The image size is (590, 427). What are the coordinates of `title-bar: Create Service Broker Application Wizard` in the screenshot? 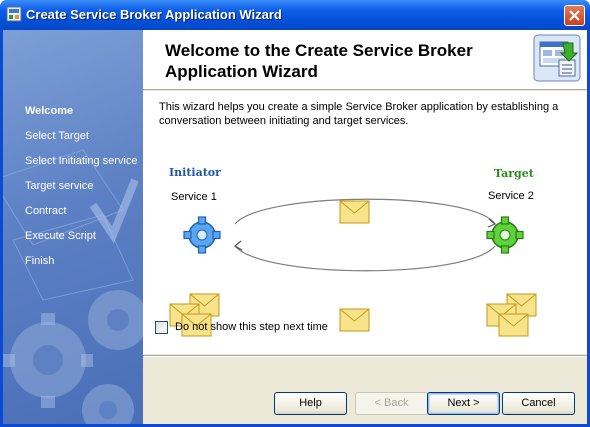 It's located at (295, 15).